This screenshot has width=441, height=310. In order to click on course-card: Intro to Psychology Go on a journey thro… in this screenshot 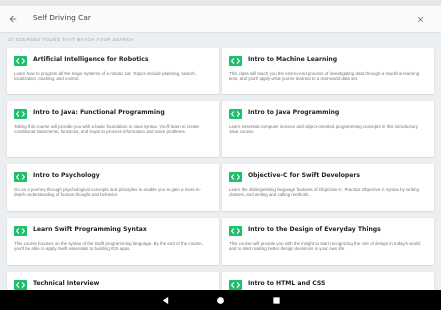, I will do `click(113, 187)`.